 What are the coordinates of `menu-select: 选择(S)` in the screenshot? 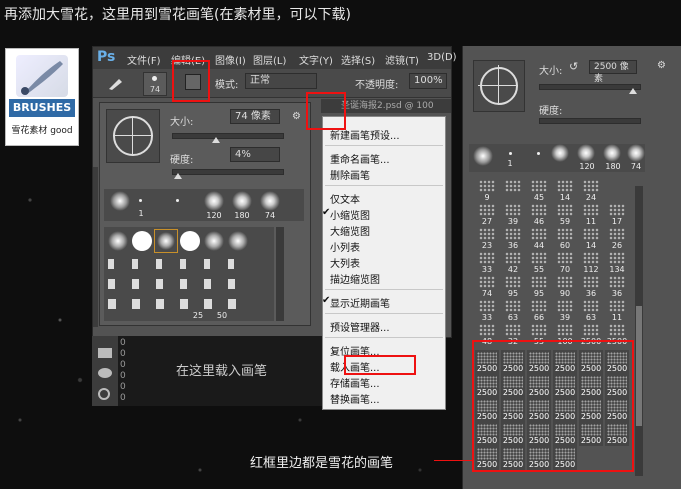 It's located at (358, 59).